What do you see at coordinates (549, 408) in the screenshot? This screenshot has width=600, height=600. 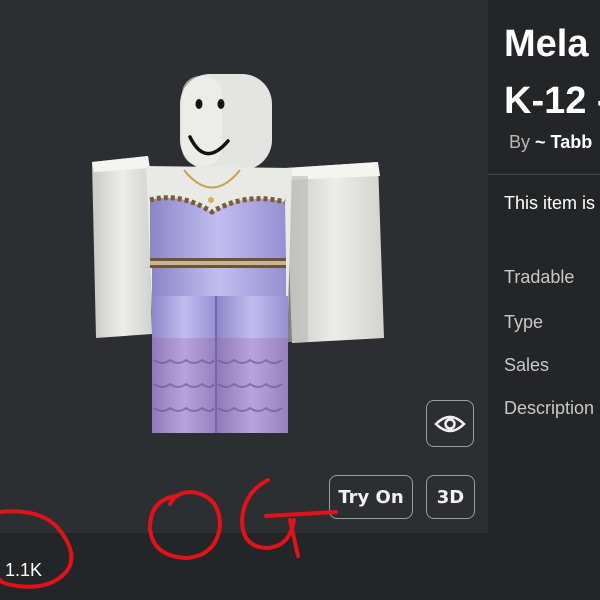 I see `detail-label-description: Description` at bounding box center [549, 408].